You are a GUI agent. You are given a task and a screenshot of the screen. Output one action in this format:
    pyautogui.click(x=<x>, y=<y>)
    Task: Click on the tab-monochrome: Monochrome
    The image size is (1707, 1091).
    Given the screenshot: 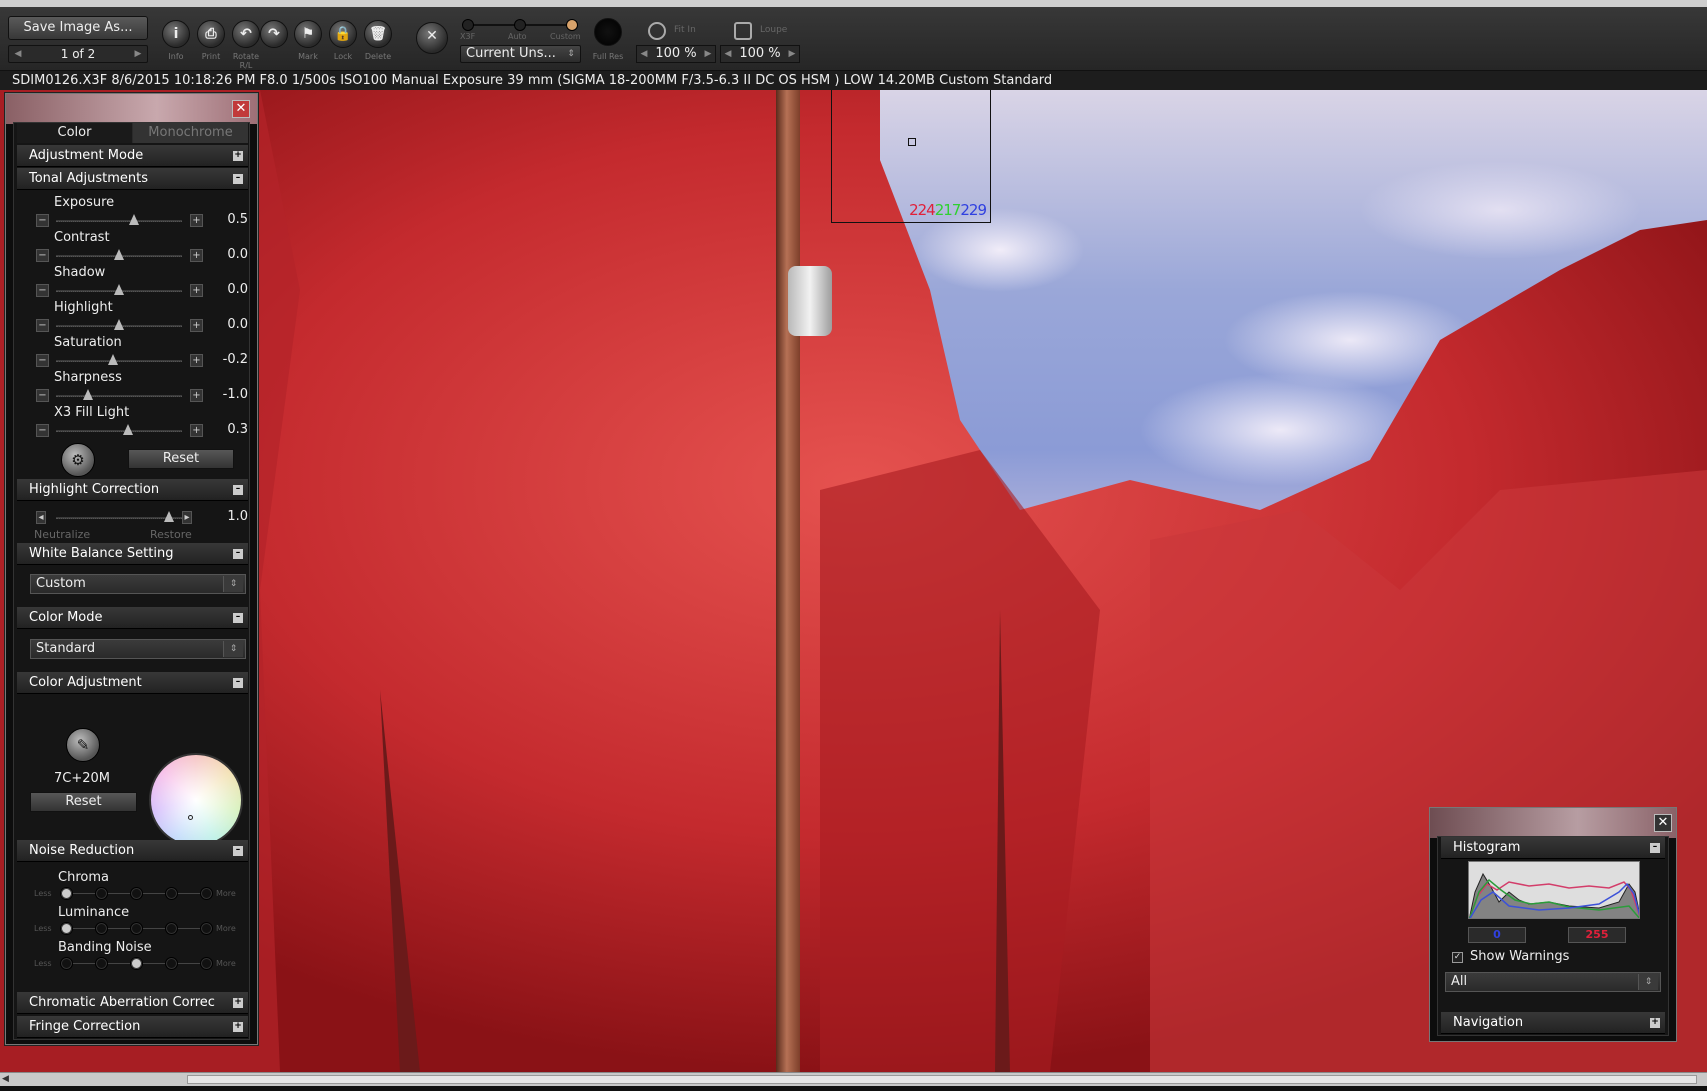 What is the action you would take?
    pyautogui.click(x=190, y=133)
    